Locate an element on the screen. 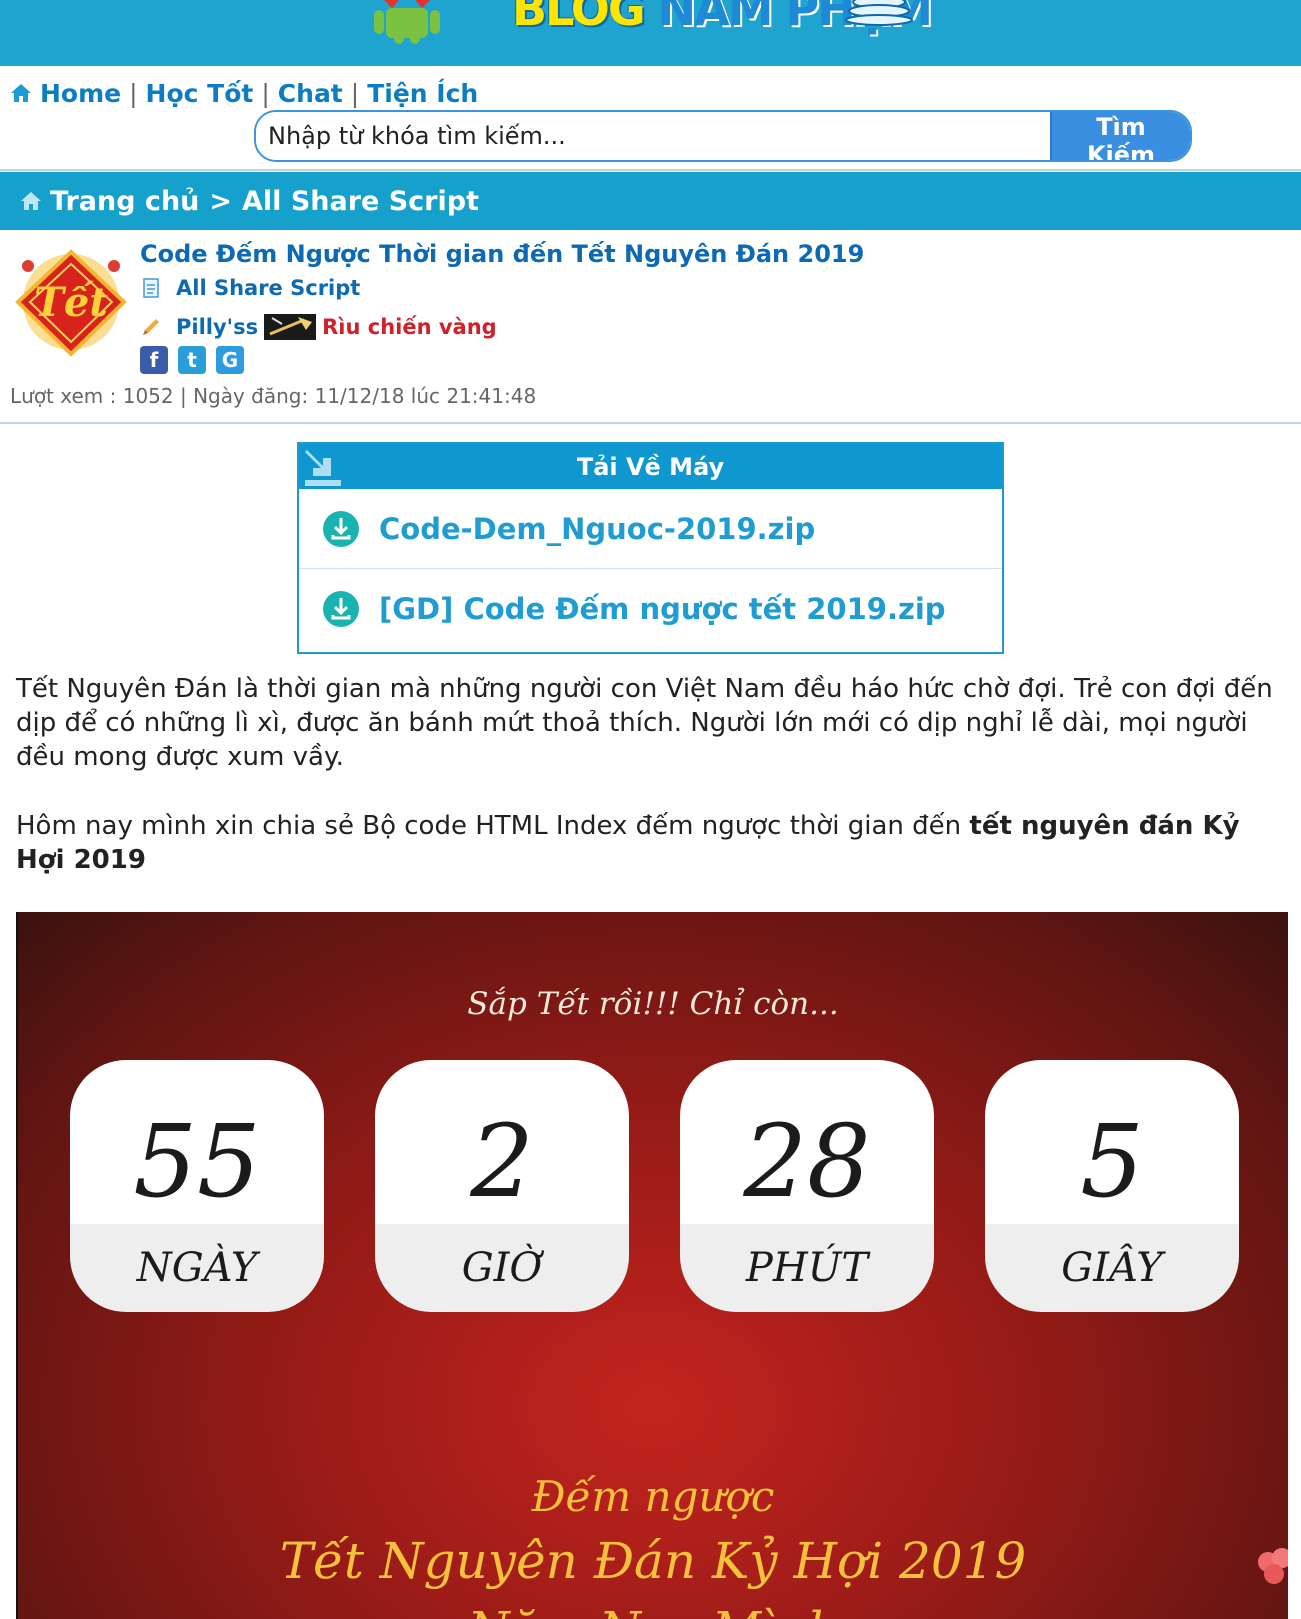 The image size is (1301, 1619). search-button: Tìm Kiếm is located at coordinates (1120, 136).